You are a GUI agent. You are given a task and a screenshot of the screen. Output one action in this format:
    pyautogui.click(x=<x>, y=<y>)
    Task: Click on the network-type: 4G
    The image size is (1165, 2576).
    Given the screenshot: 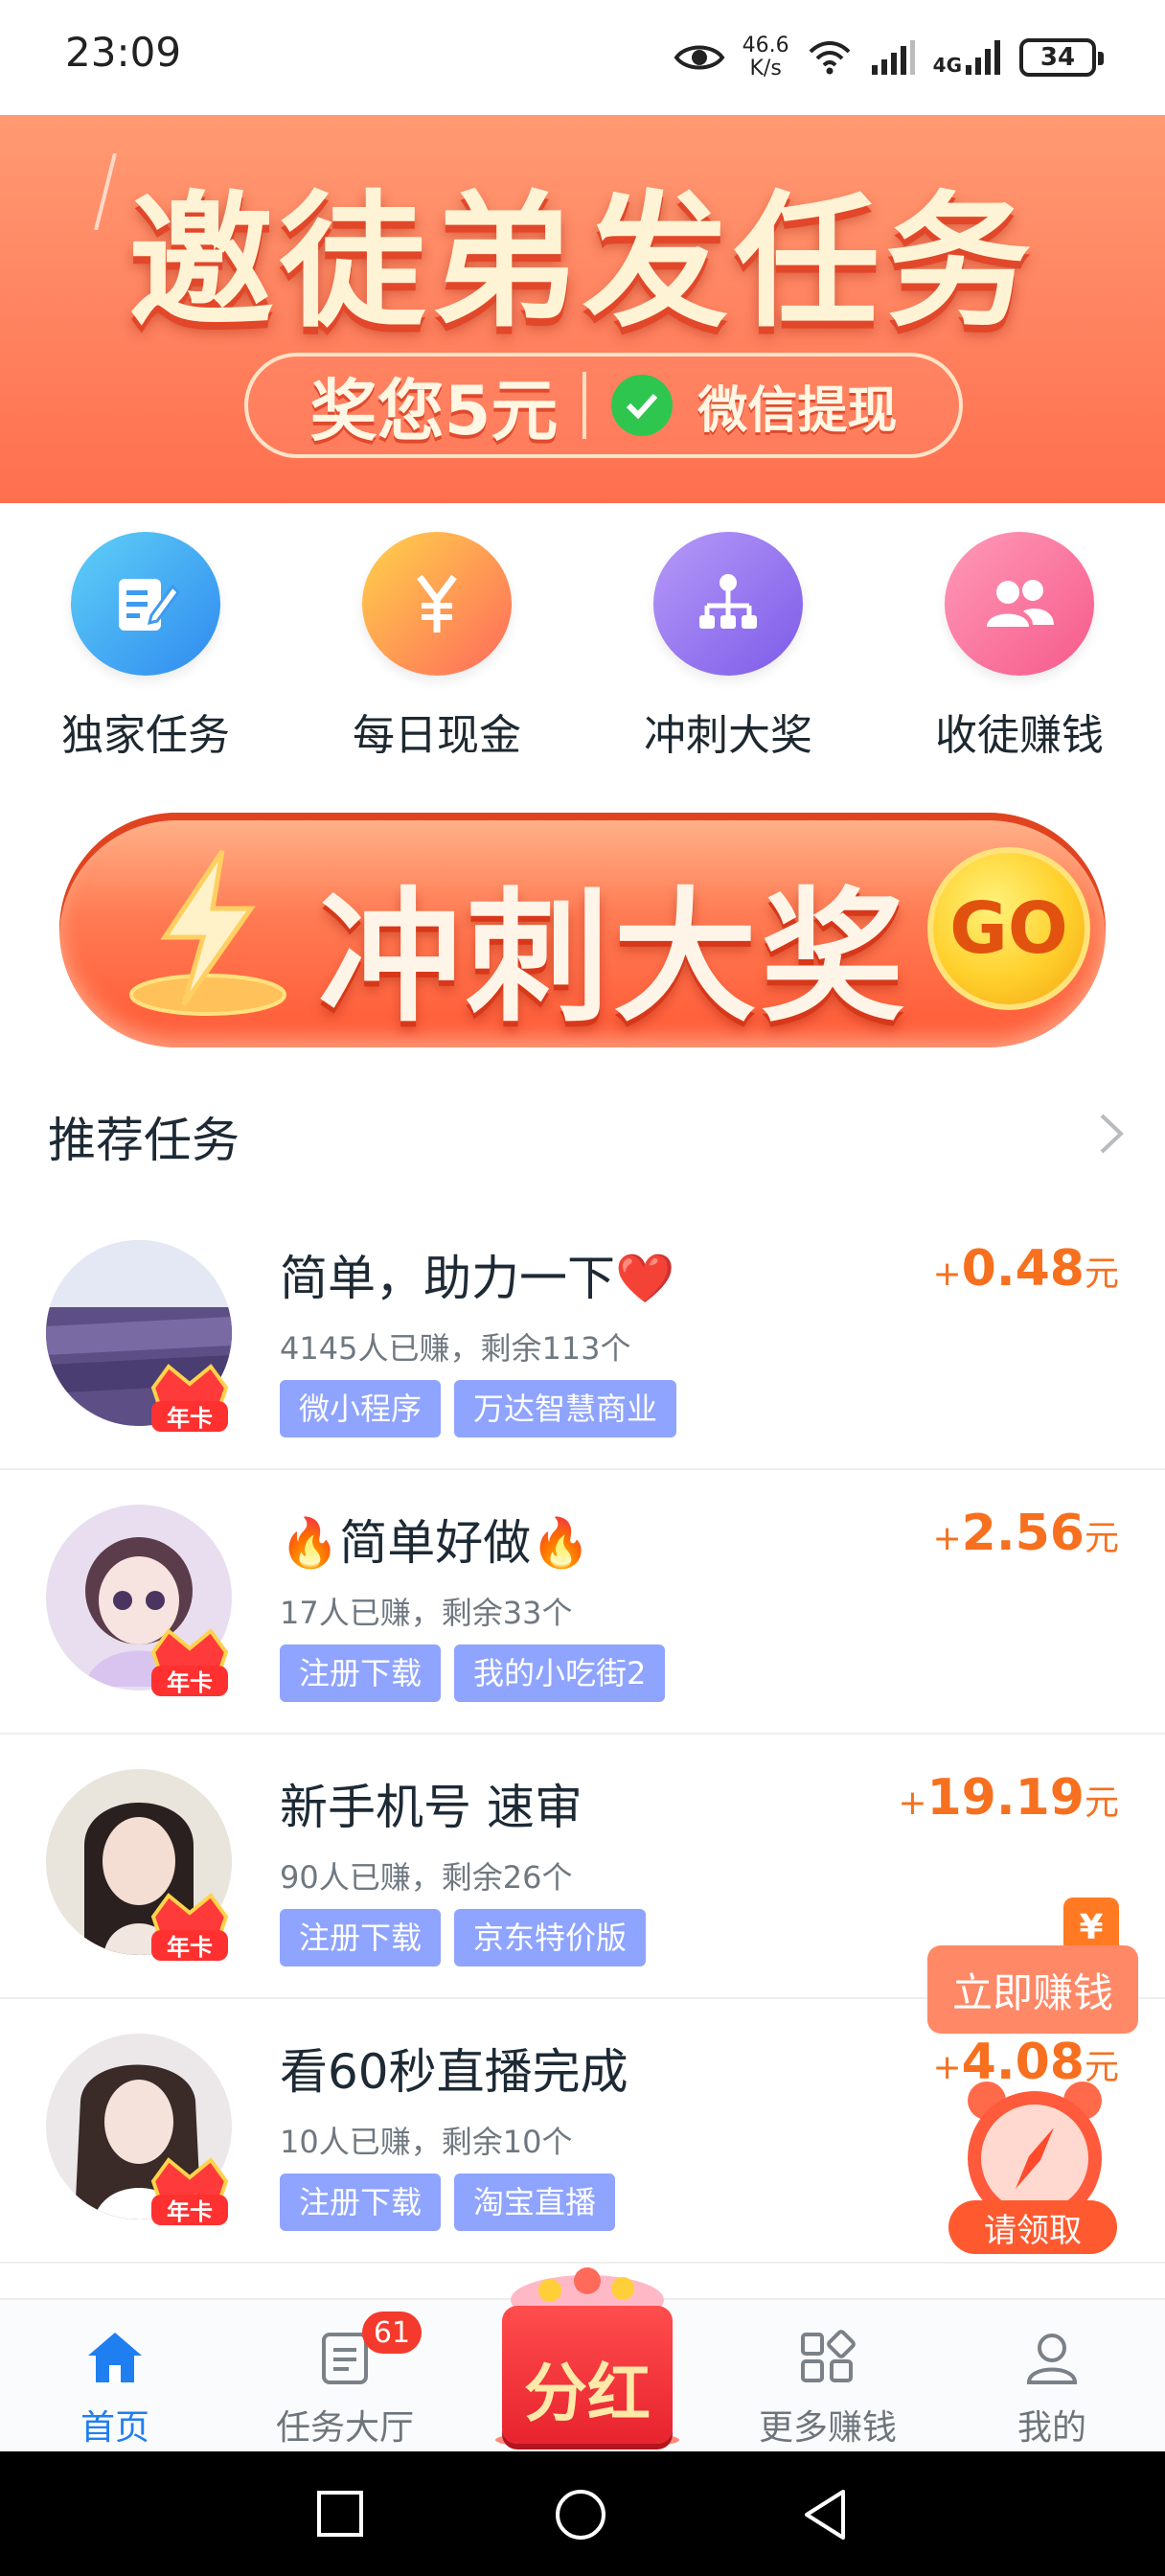 What is the action you would take?
    pyautogui.click(x=947, y=65)
    